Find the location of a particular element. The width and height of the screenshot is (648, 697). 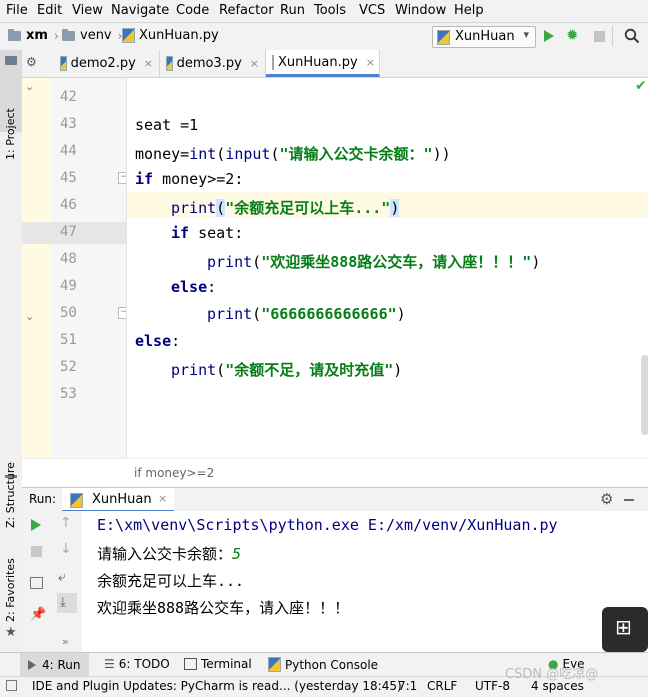

layout-icon is located at coordinates (36, 583).